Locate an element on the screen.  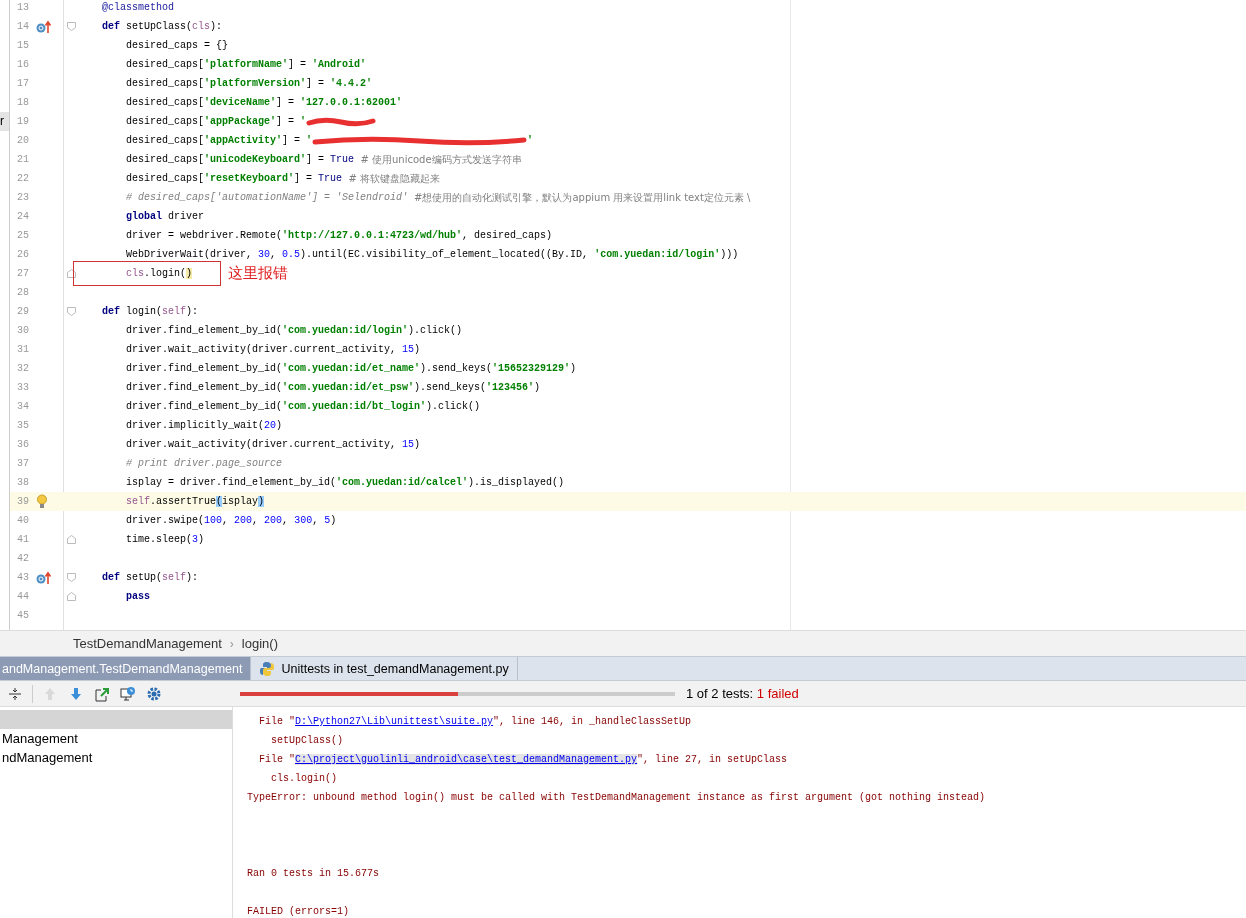
line-number: 35 is located at coordinates (23, 425).